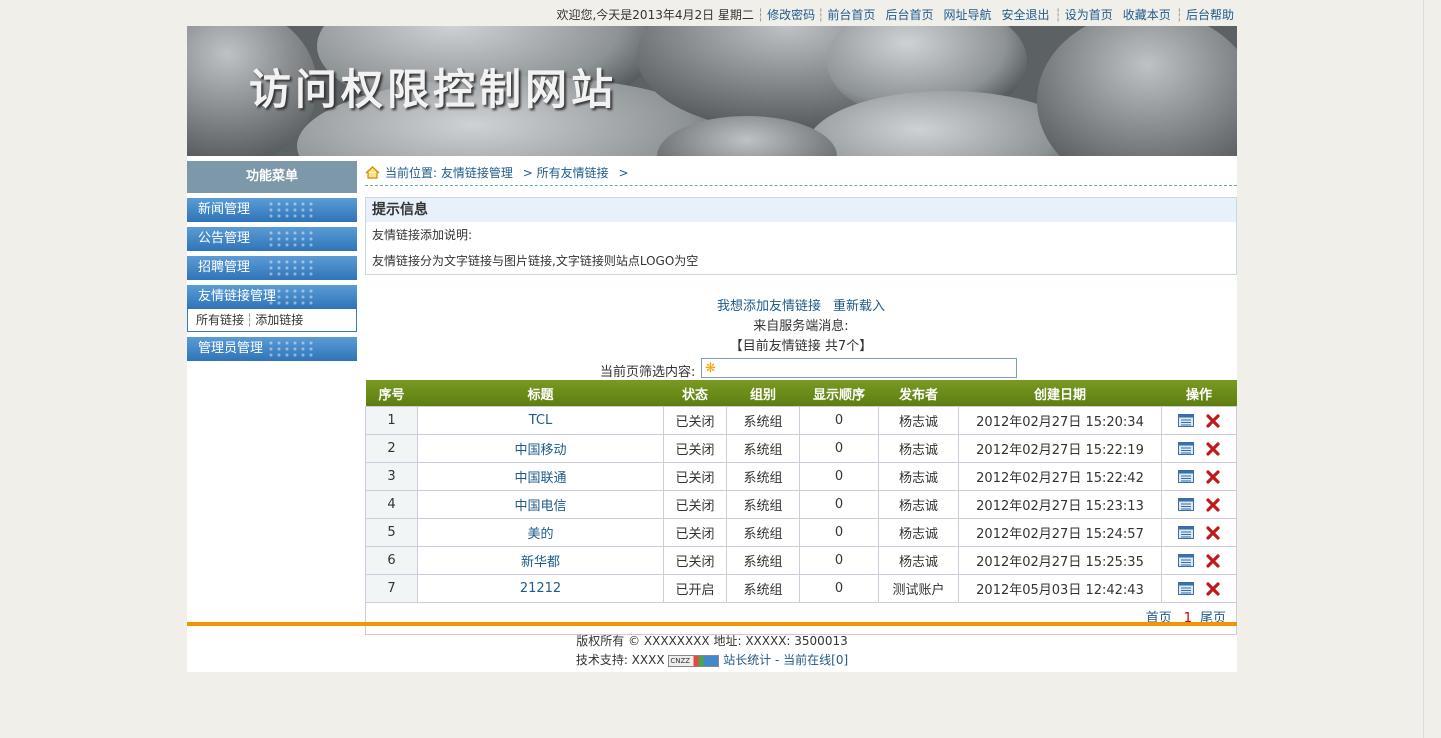  I want to click on actions-area: 我想添加友情链接 重新载入 来自服务端消息: 【目前友情链接 共7个】, so click(801, 327).